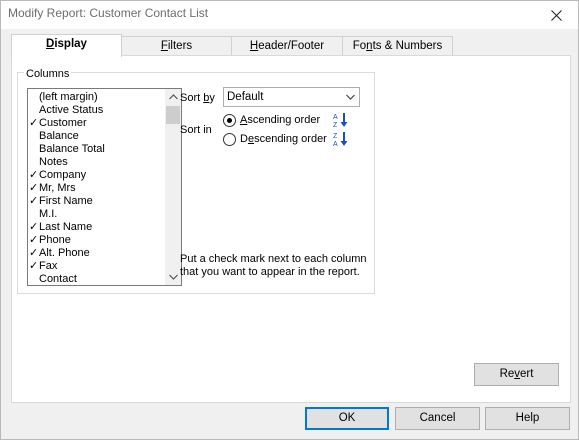 The height and width of the screenshot is (440, 579). I want to click on columns-scrollbar, so click(173, 187).